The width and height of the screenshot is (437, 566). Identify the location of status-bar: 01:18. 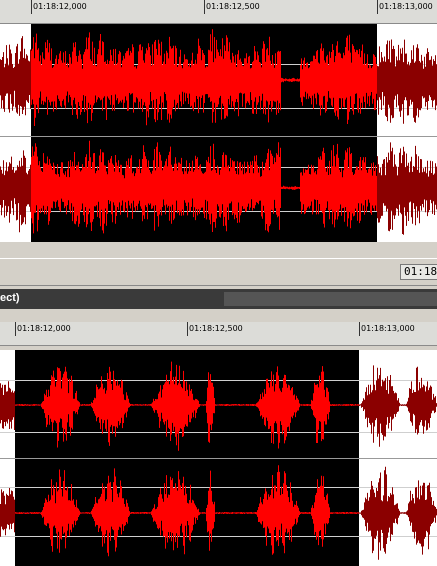
(218, 272).